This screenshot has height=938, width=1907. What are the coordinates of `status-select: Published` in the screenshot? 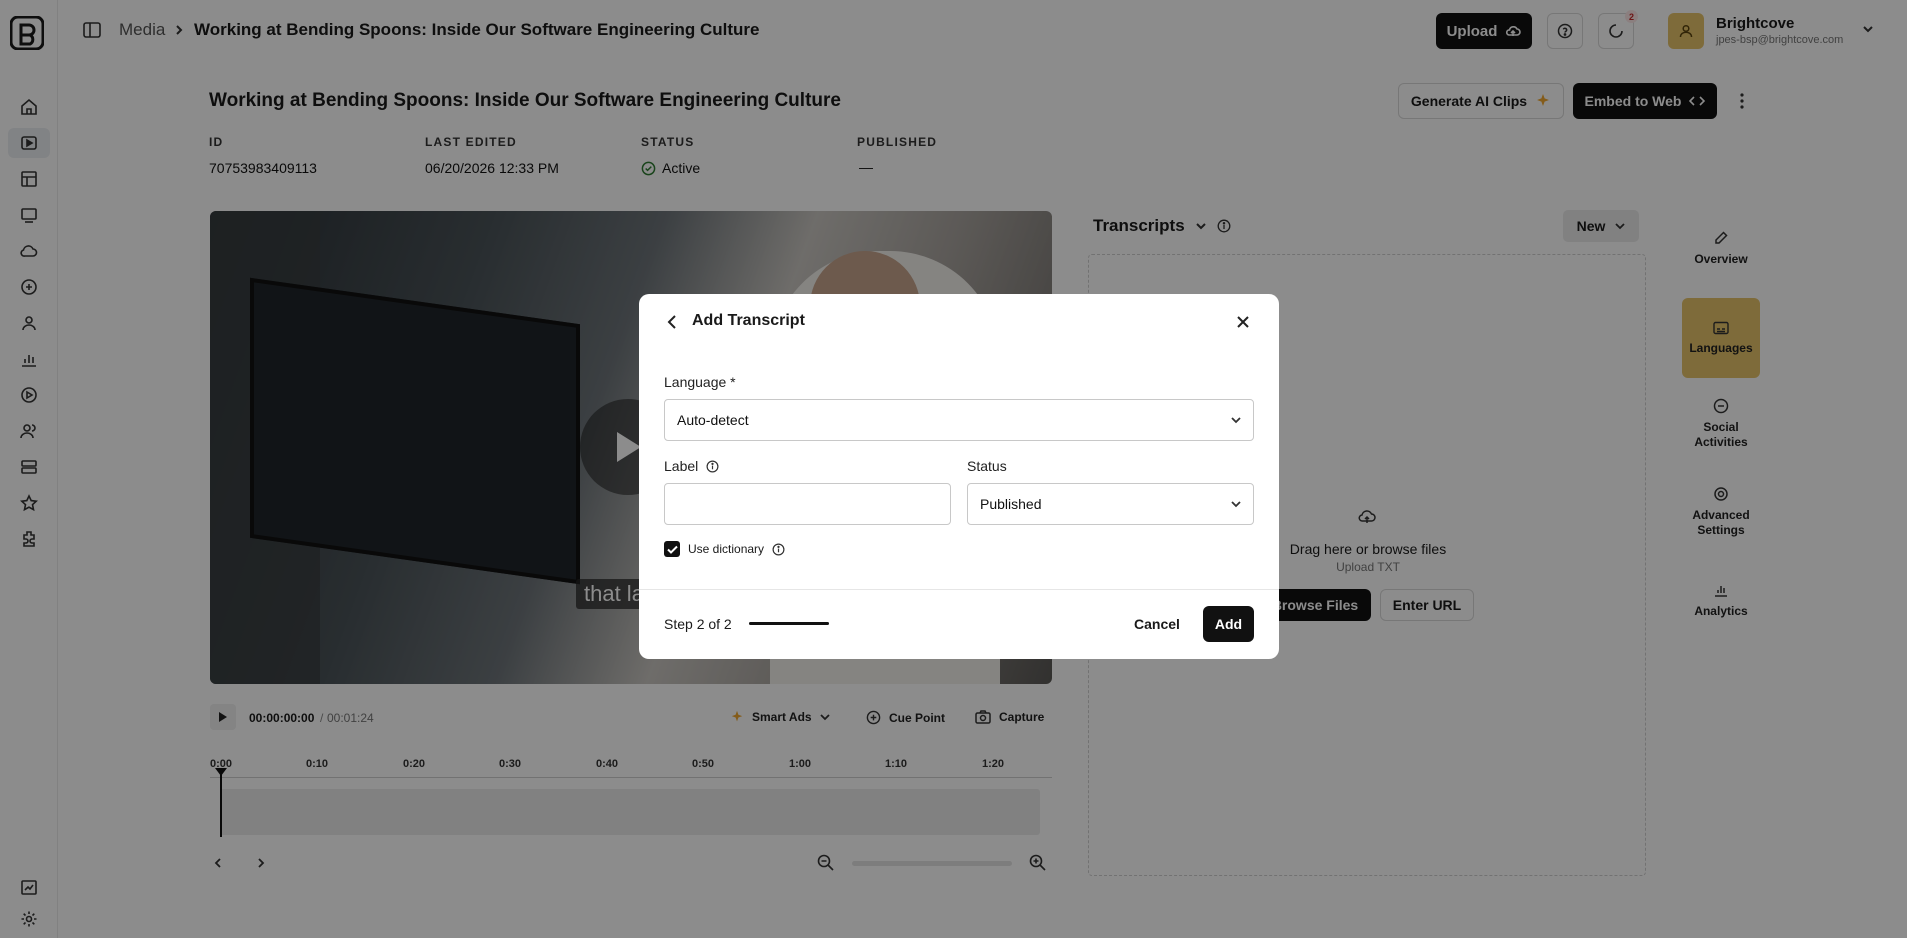 It's located at (1110, 504).